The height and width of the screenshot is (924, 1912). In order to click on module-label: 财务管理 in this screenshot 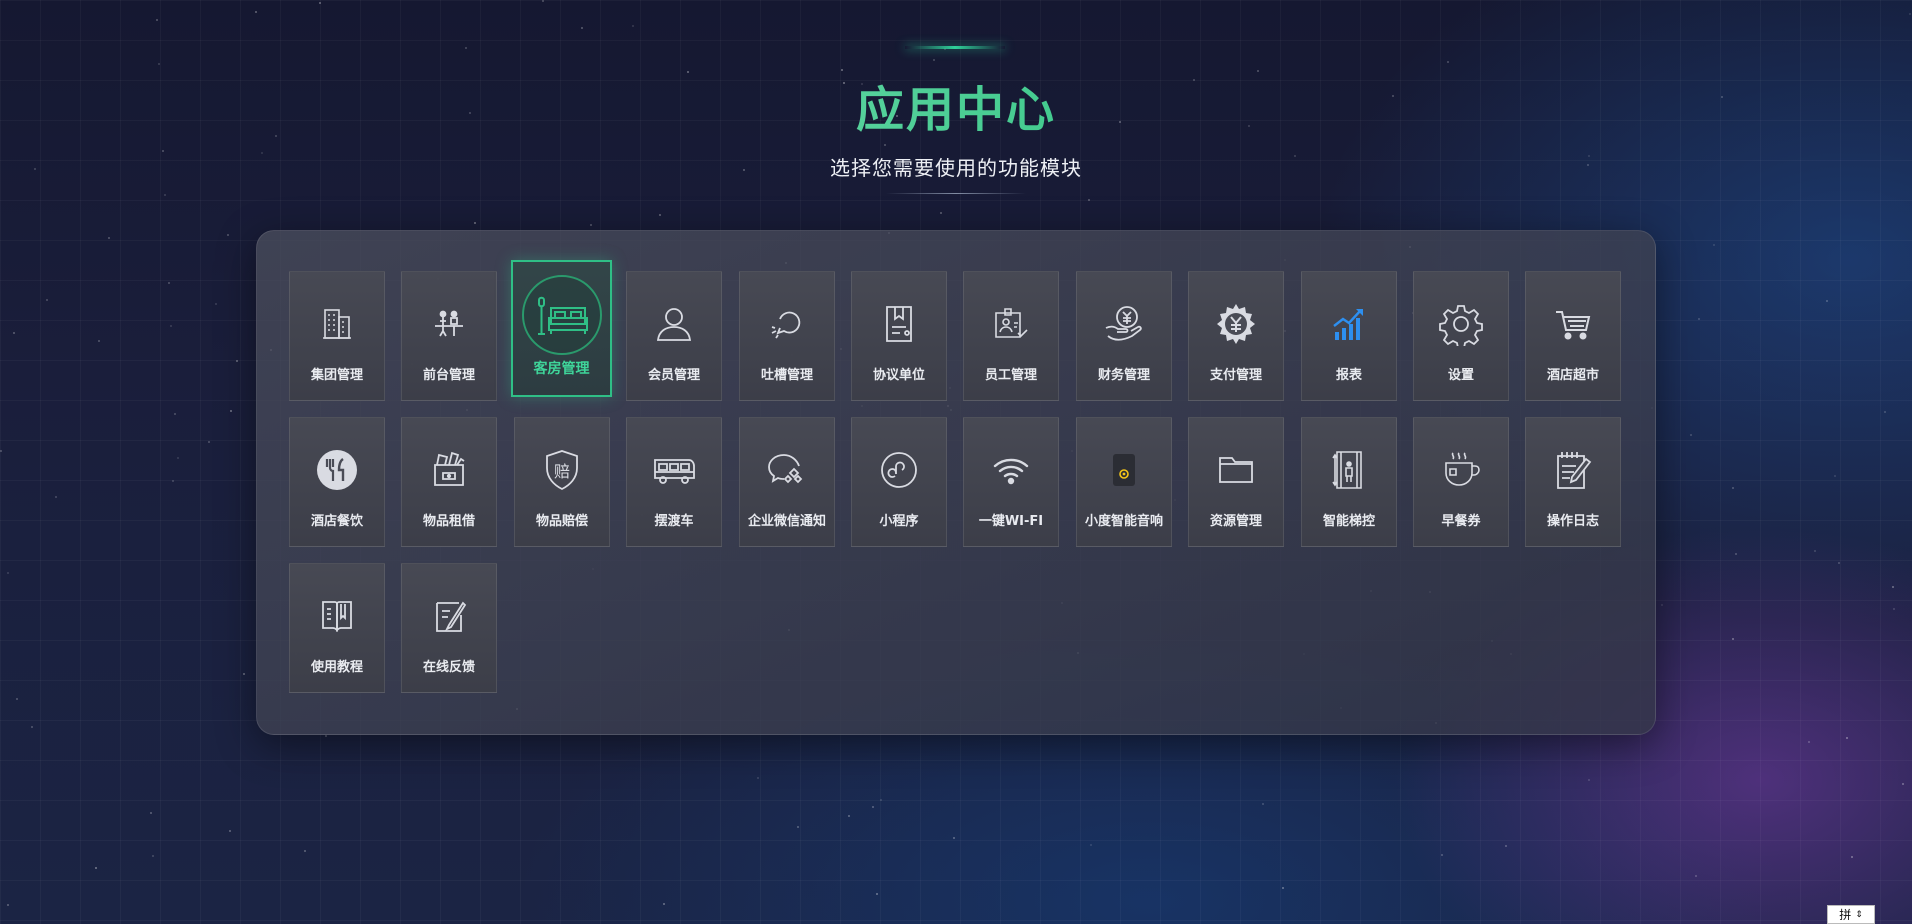, I will do `click(1123, 375)`.